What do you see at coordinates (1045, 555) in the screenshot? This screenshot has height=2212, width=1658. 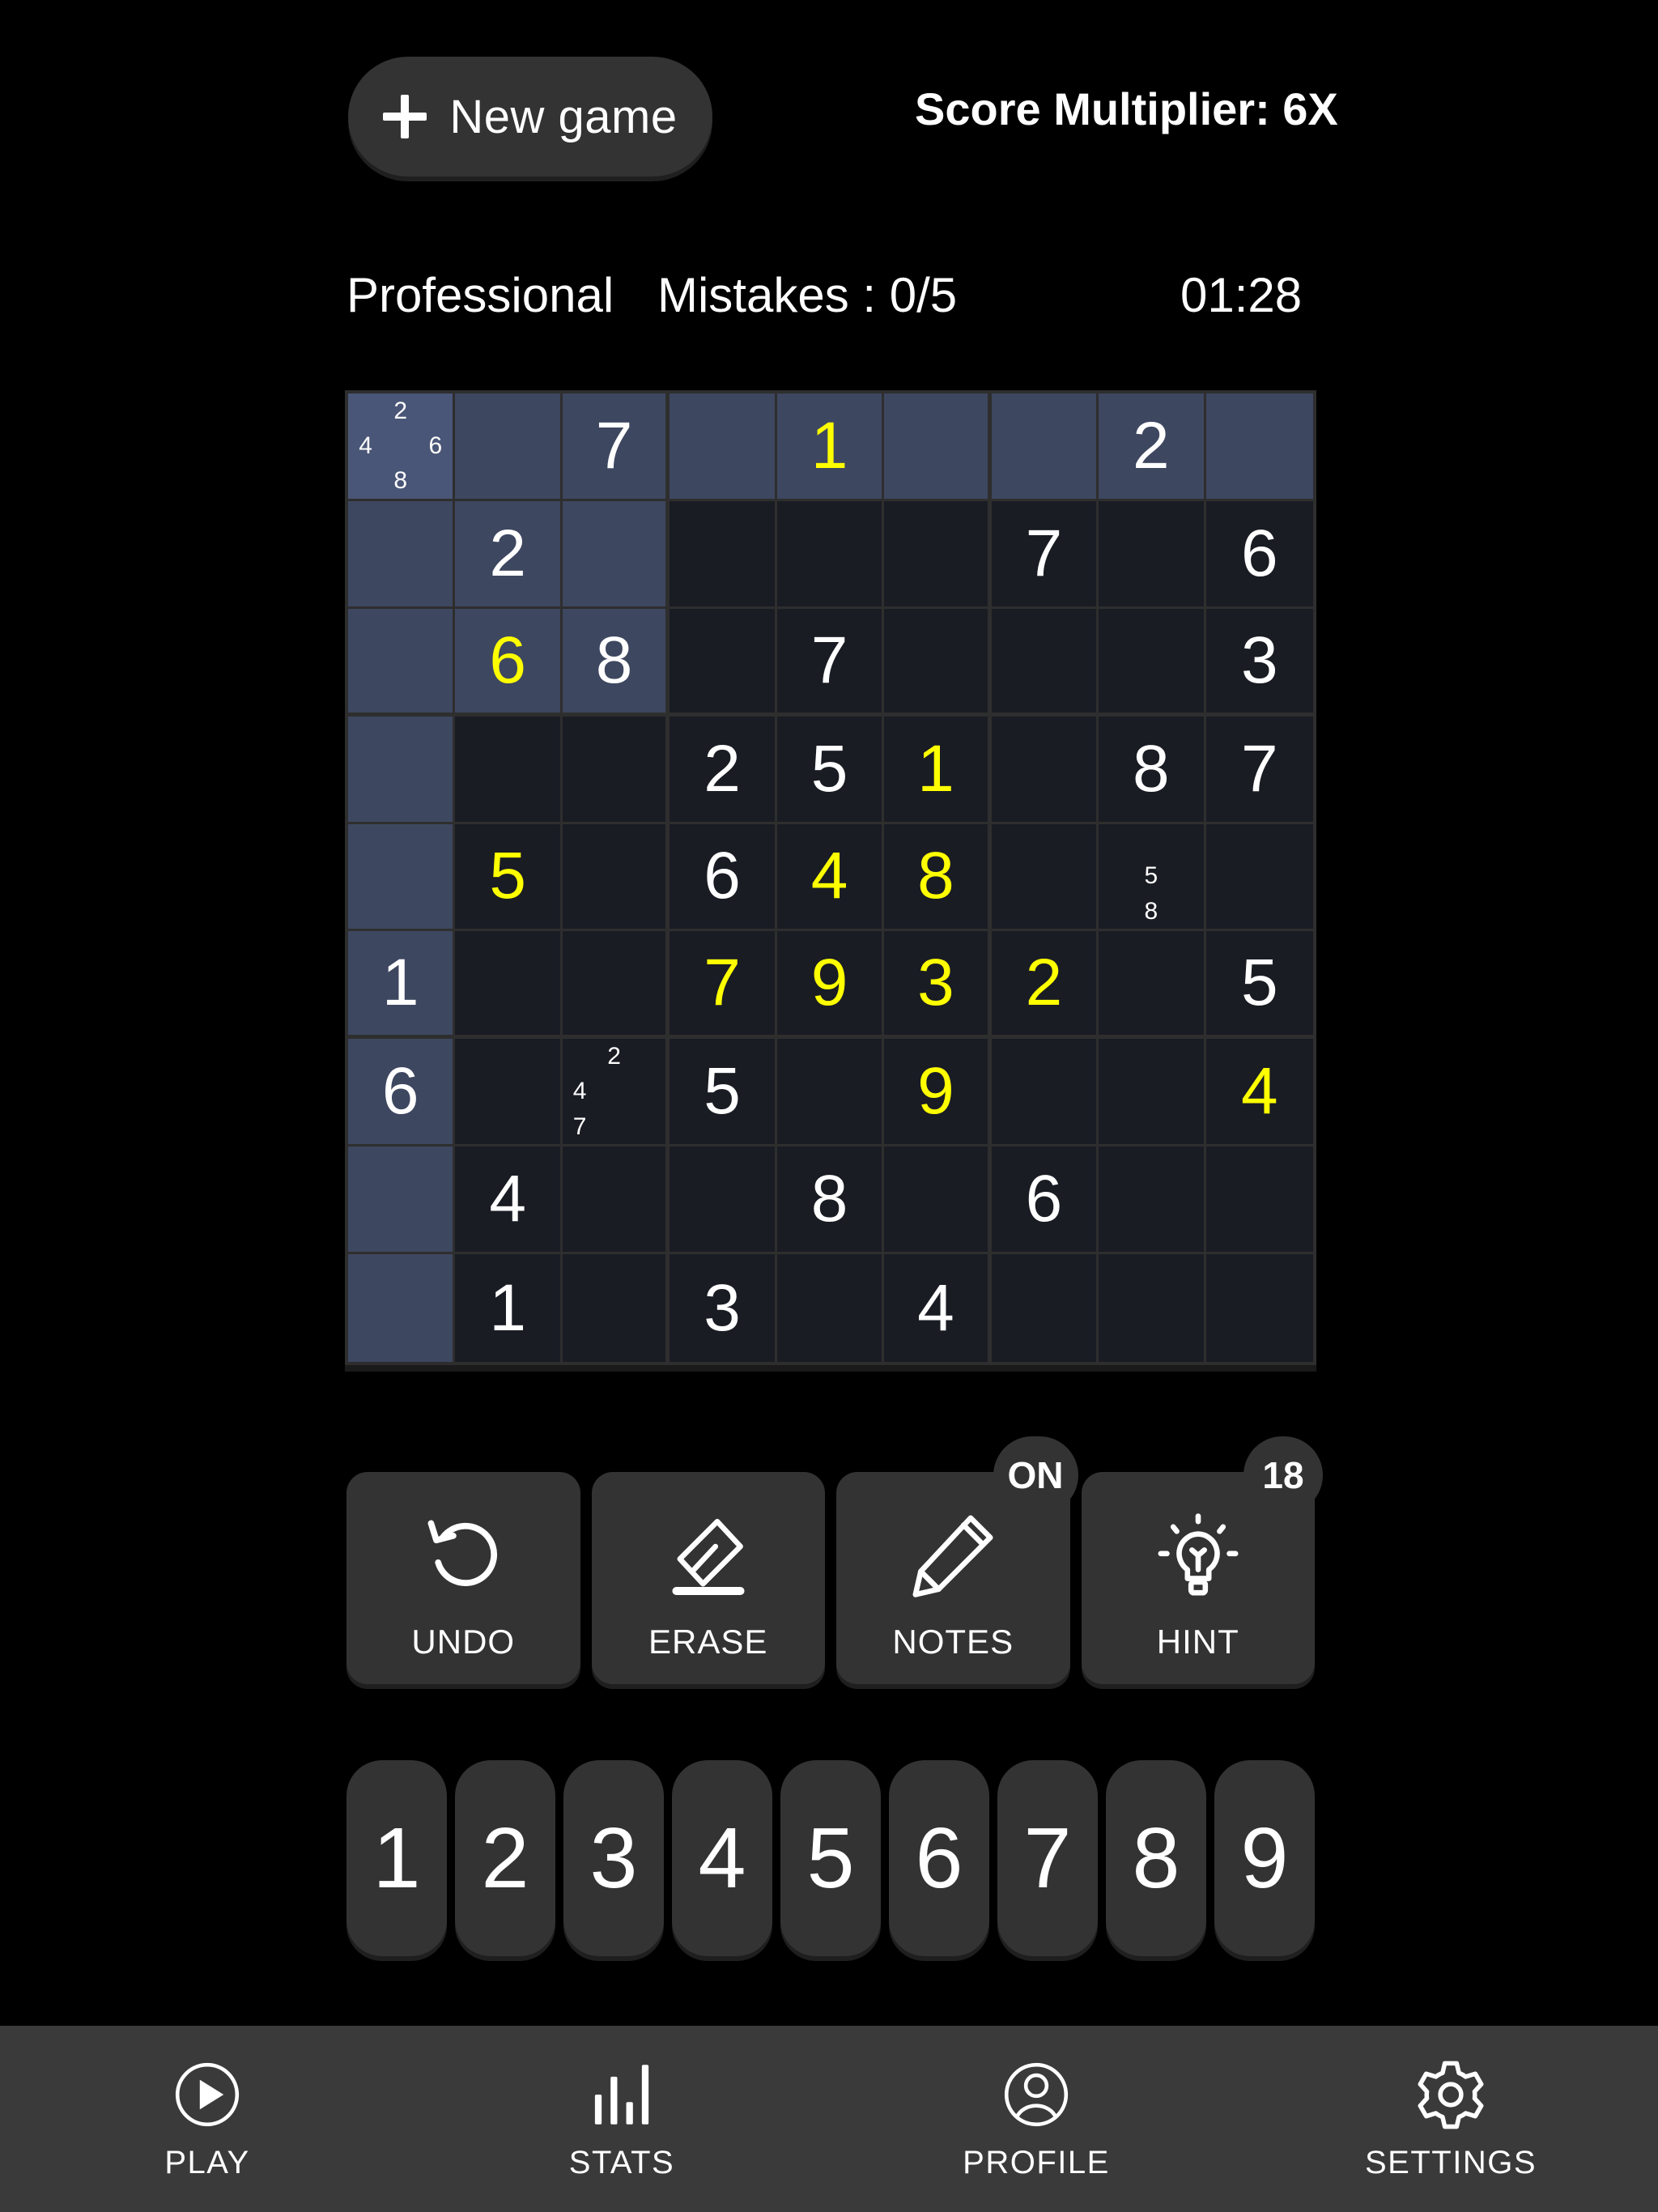 I see `sudoku-cell-r2c7: 7` at bounding box center [1045, 555].